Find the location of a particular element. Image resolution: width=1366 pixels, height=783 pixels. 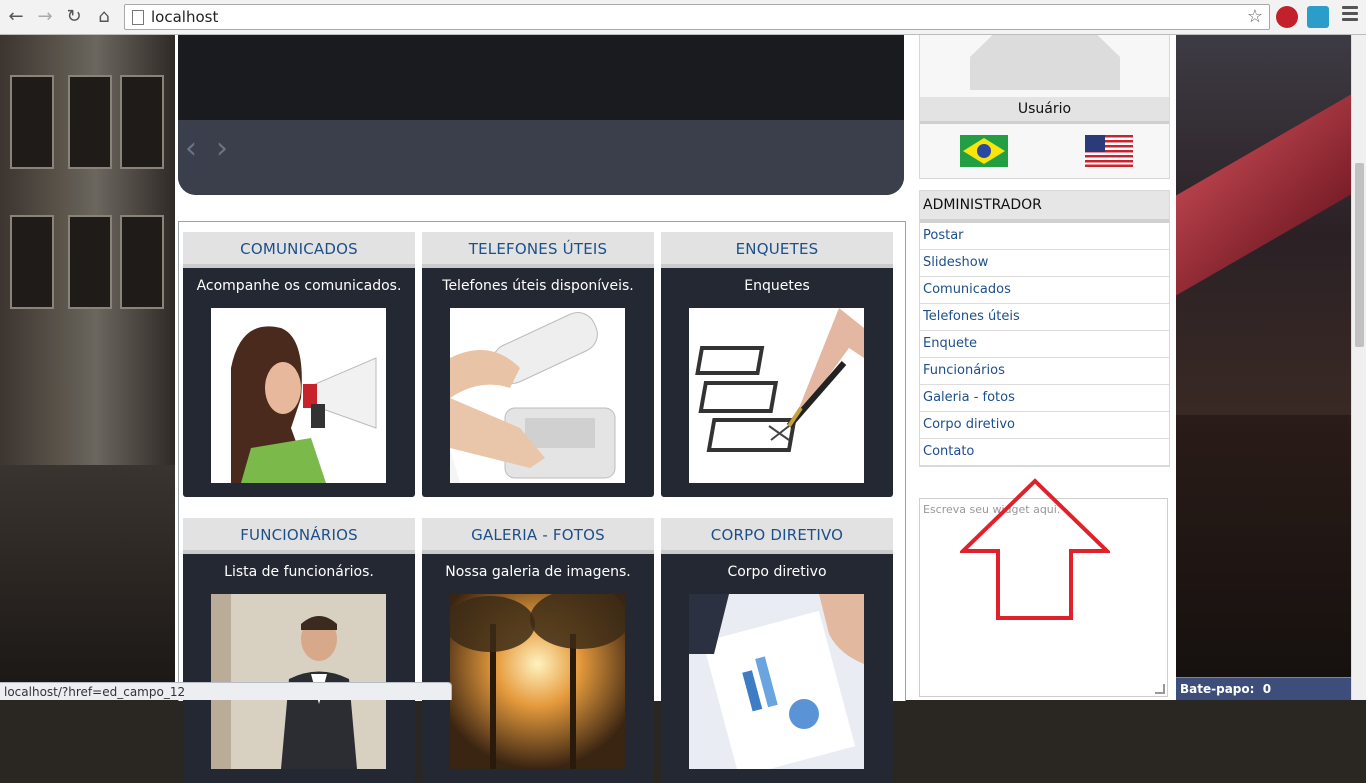

page-scrollbar is located at coordinates (1358, 367).